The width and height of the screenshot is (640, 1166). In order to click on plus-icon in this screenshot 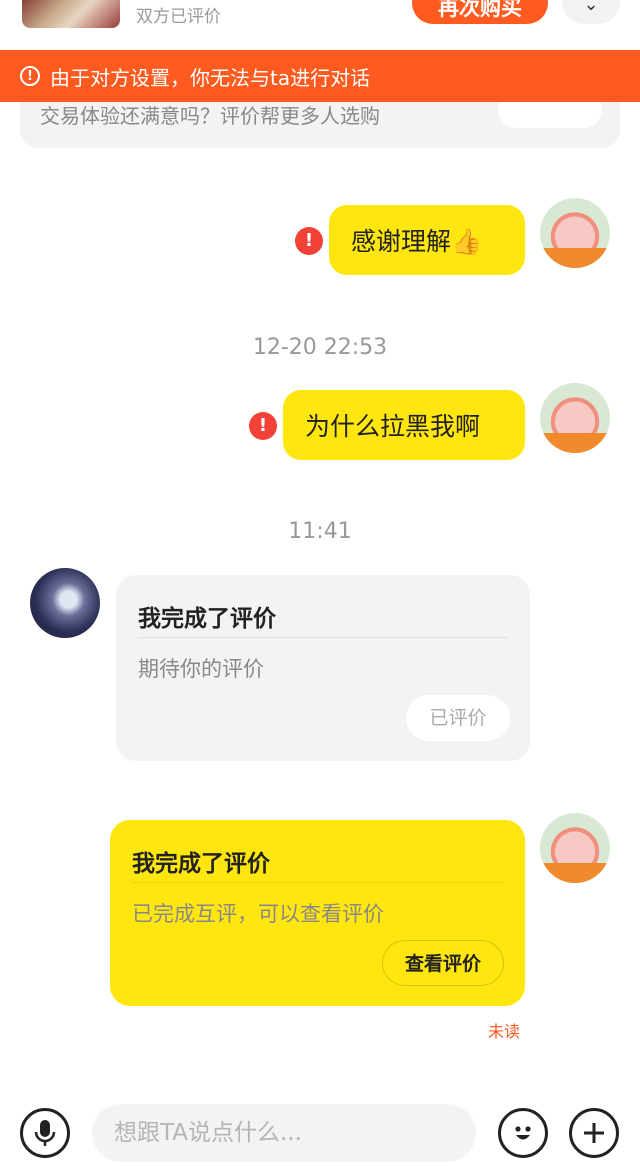, I will do `click(594, 1133)`.